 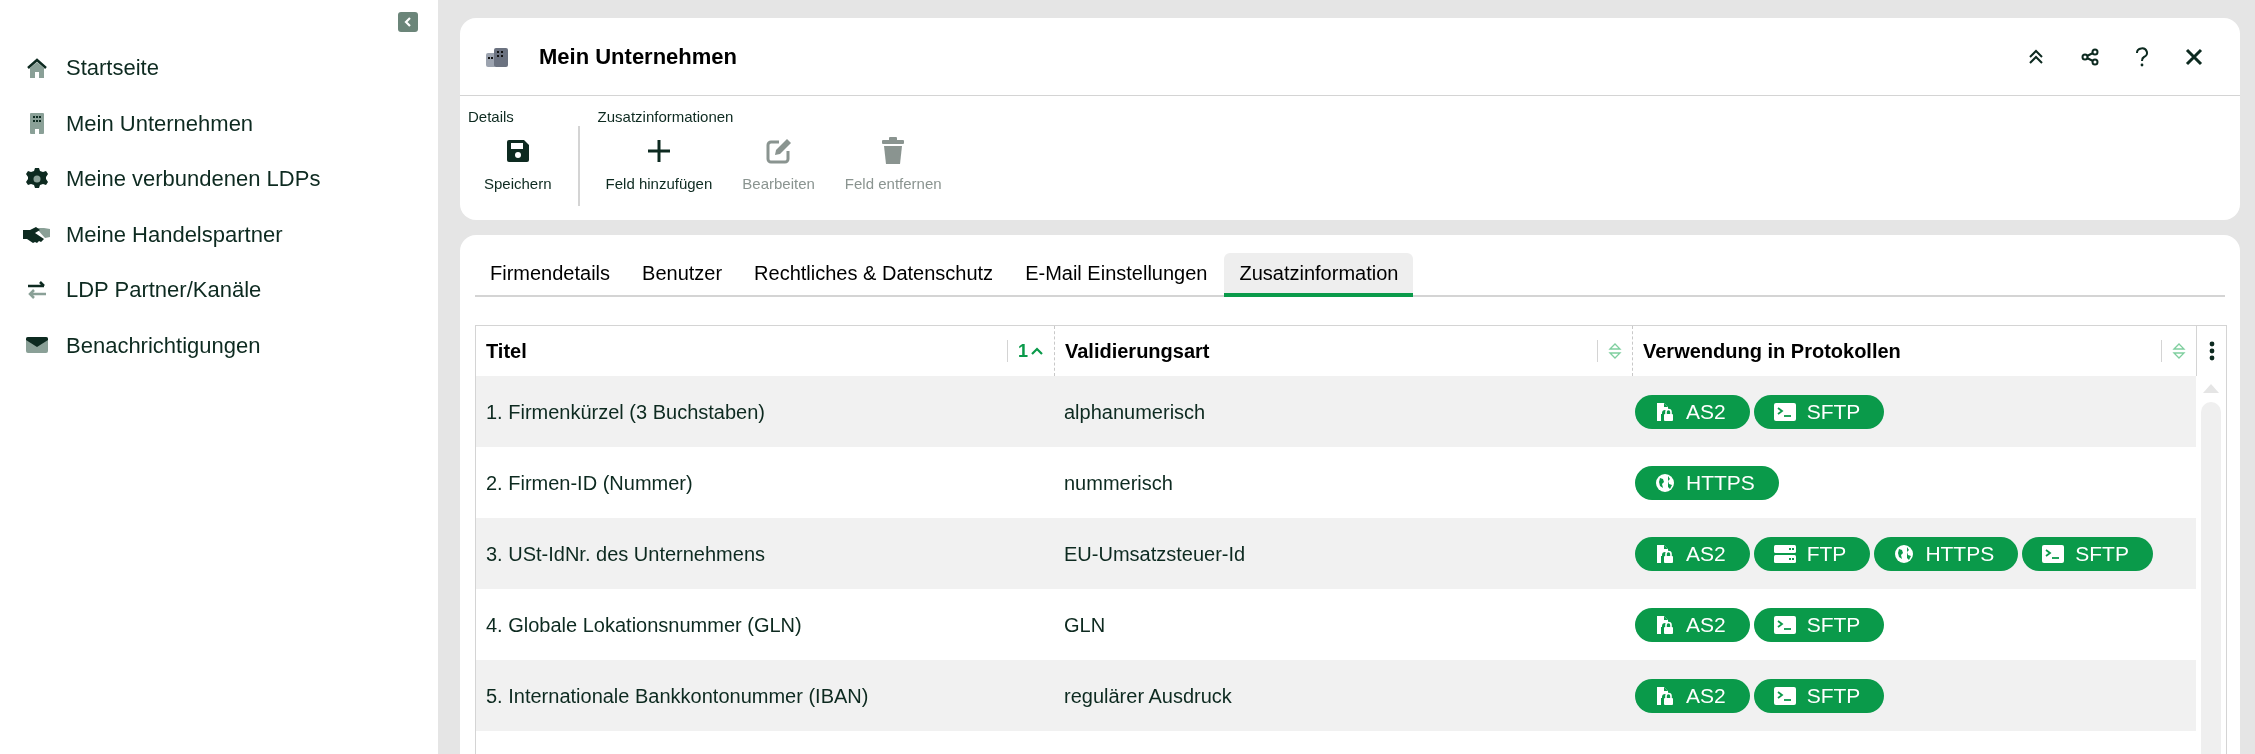 I want to click on collapse-sidebar-button, so click(x=408, y=22).